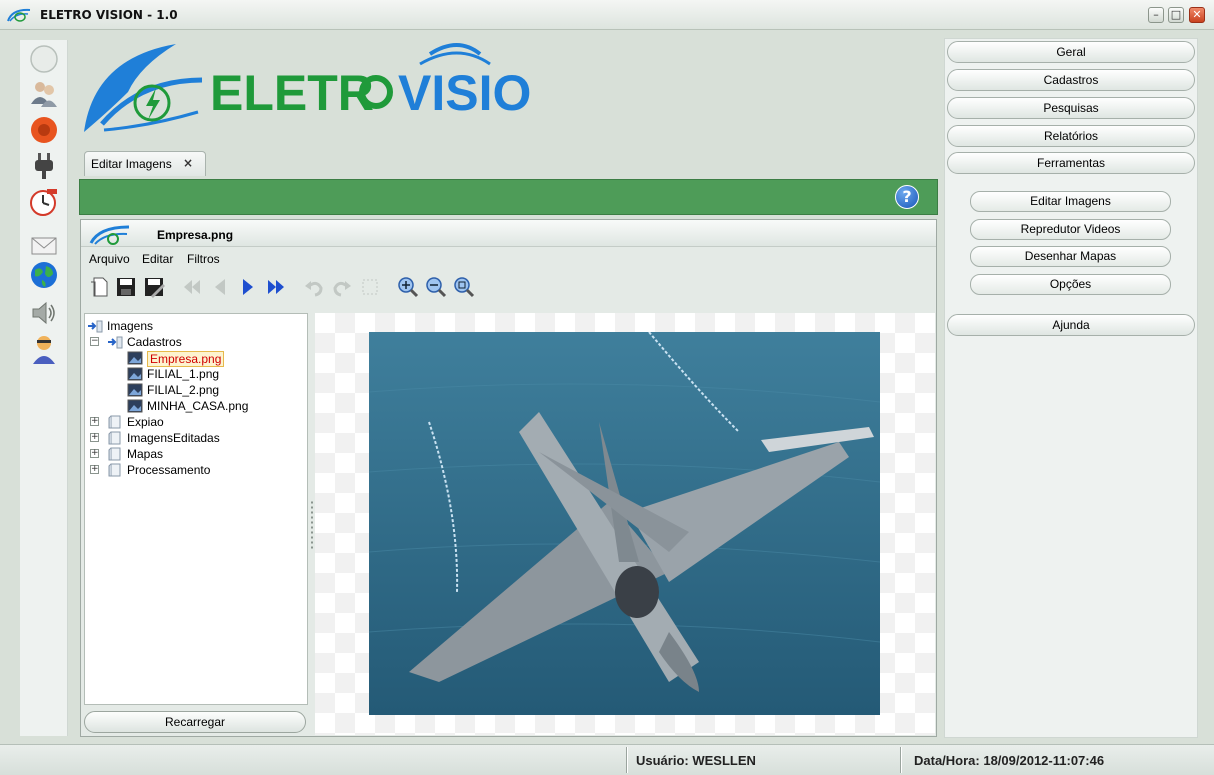 This screenshot has height=775, width=1214. Describe the element at coordinates (197, 342) in the screenshot. I see `tree-folder-cadastros: Cadastros` at that location.